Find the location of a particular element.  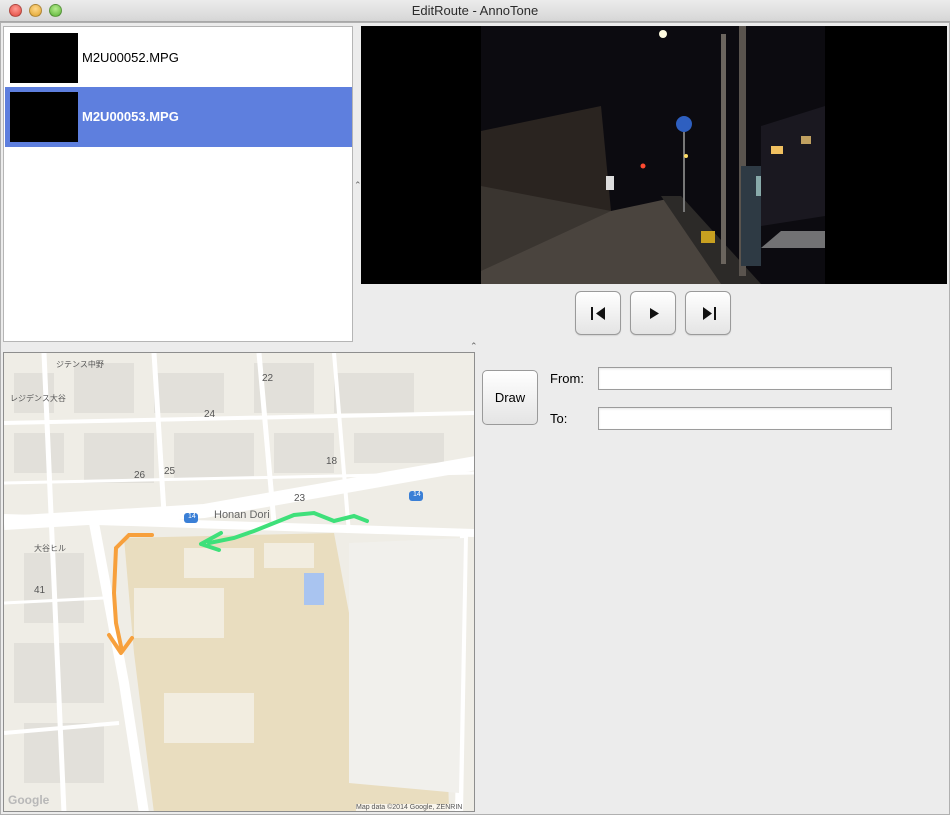

horizontal-splitter-handle: ⌃ is located at coordinates (474, 346).